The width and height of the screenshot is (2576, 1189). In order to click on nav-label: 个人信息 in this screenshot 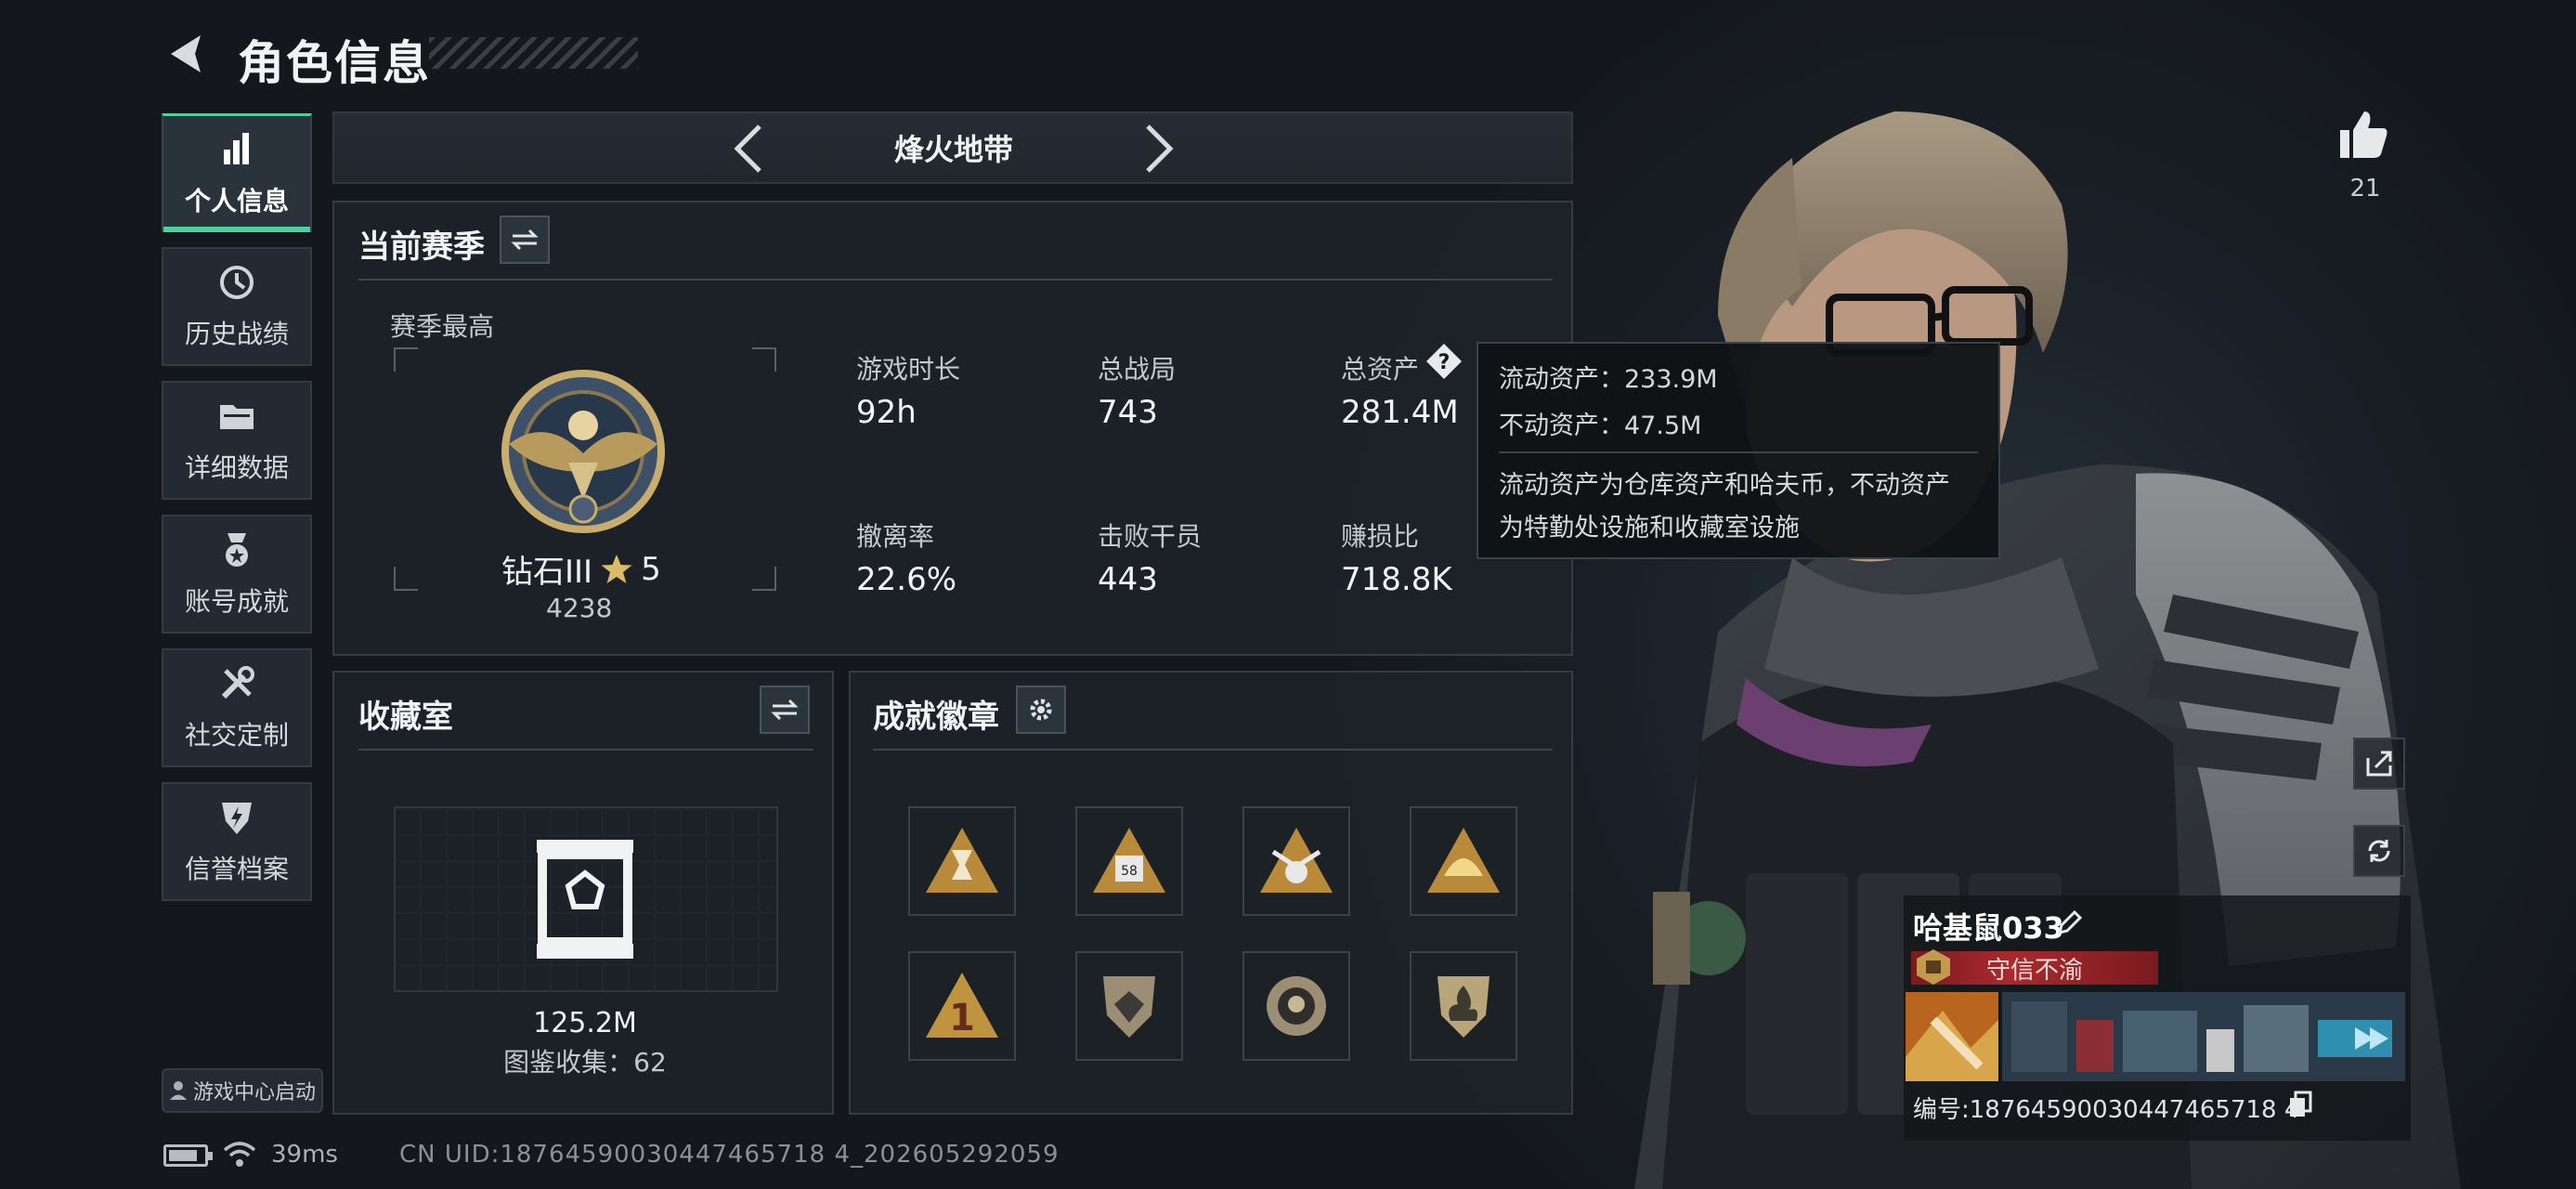, I will do `click(237, 201)`.